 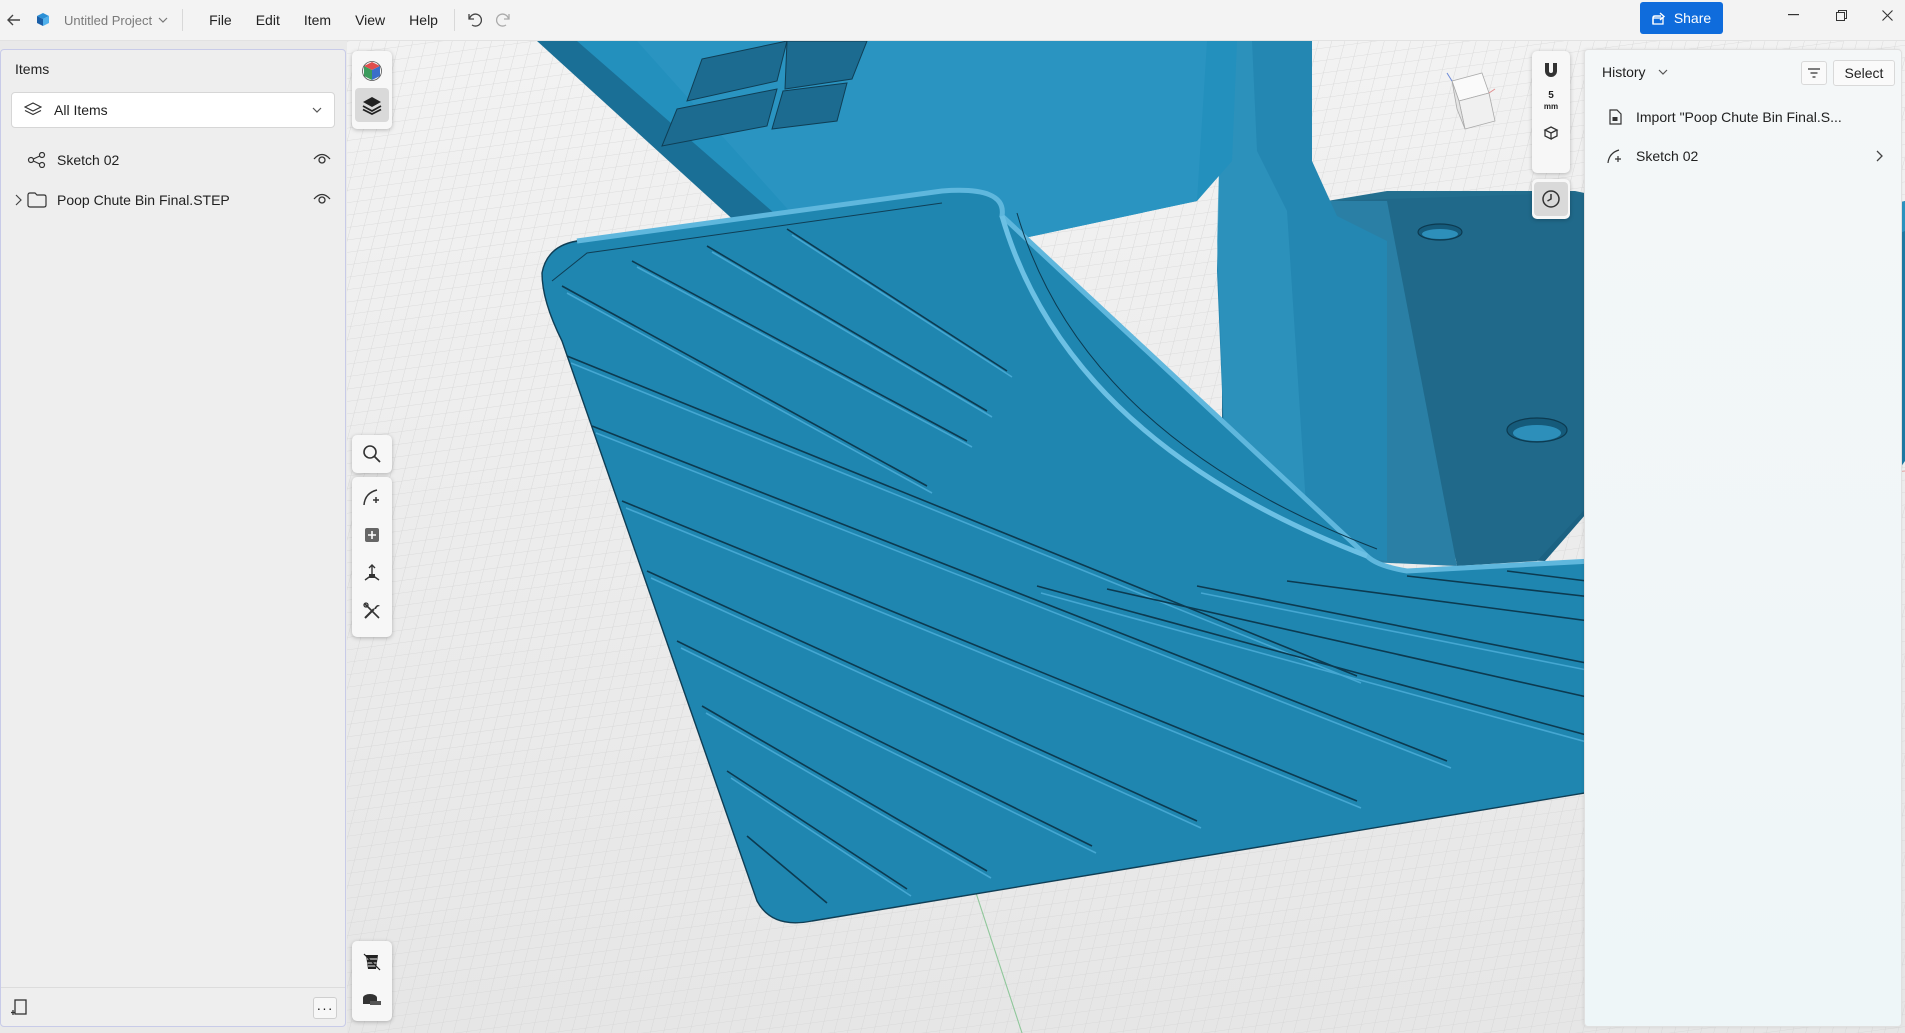 I want to click on add-body-icon, so click(x=372, y=535).